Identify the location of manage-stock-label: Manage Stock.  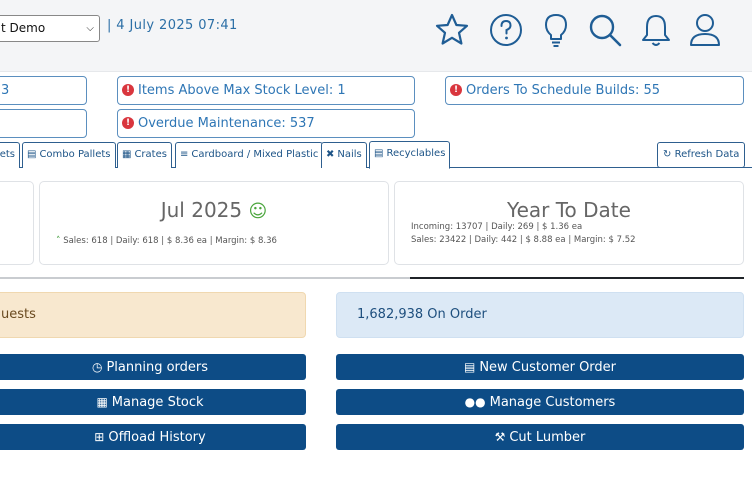
(157, 402).